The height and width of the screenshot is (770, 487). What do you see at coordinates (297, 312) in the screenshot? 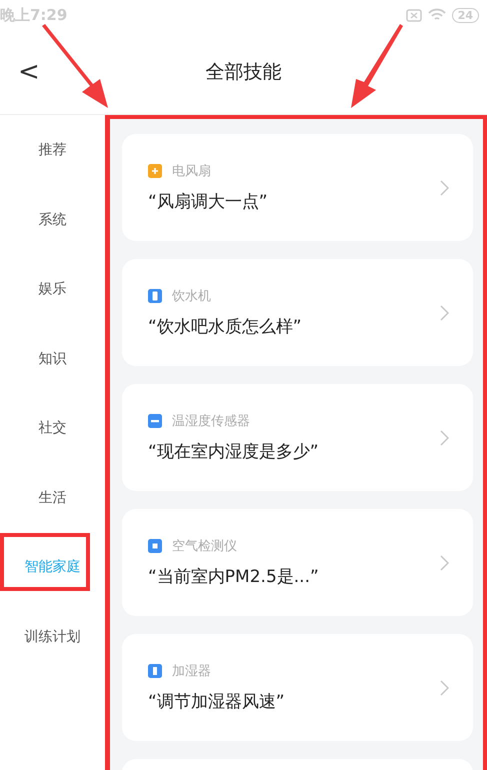
I see `skill-card: 饮水机 “饮水吧水质怎么样”` at bounding box center [297, 312].